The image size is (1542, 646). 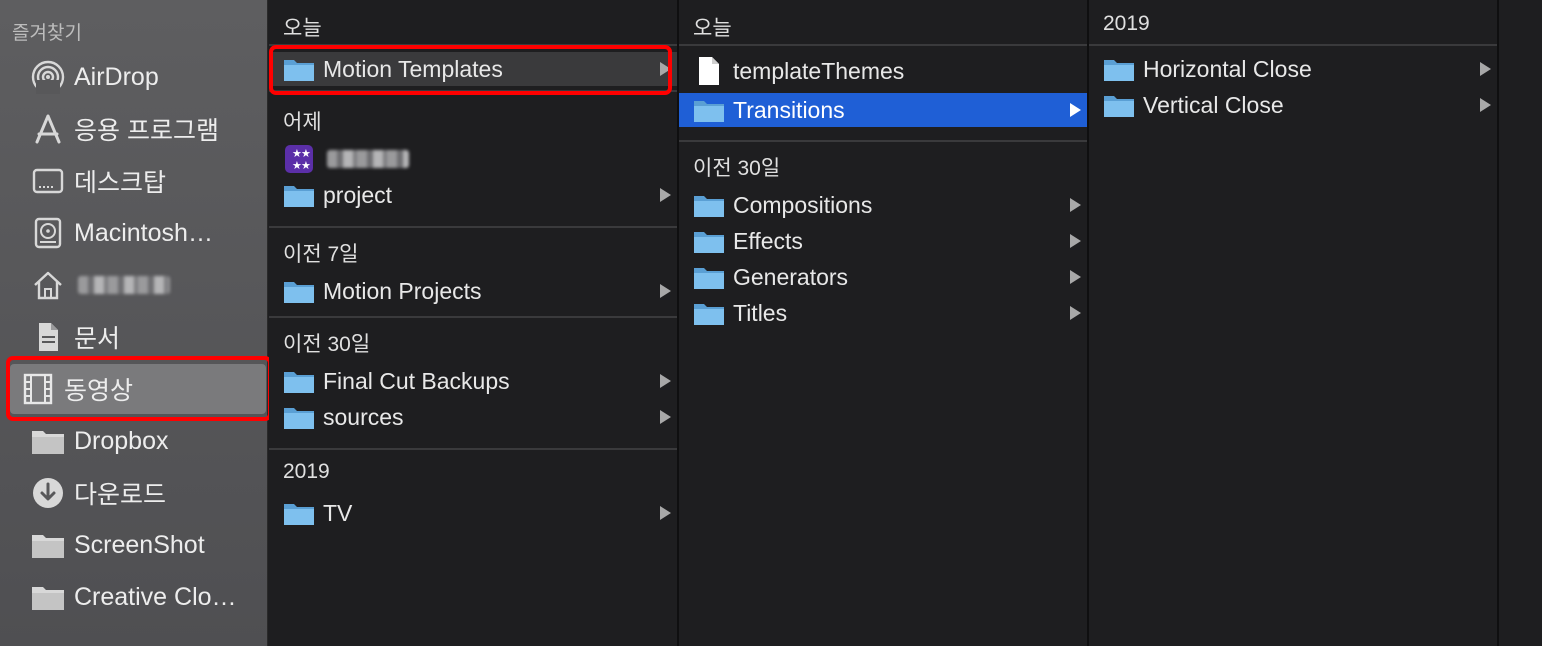 I want to click on row-generators: Generators, so click(x=883, y=277).